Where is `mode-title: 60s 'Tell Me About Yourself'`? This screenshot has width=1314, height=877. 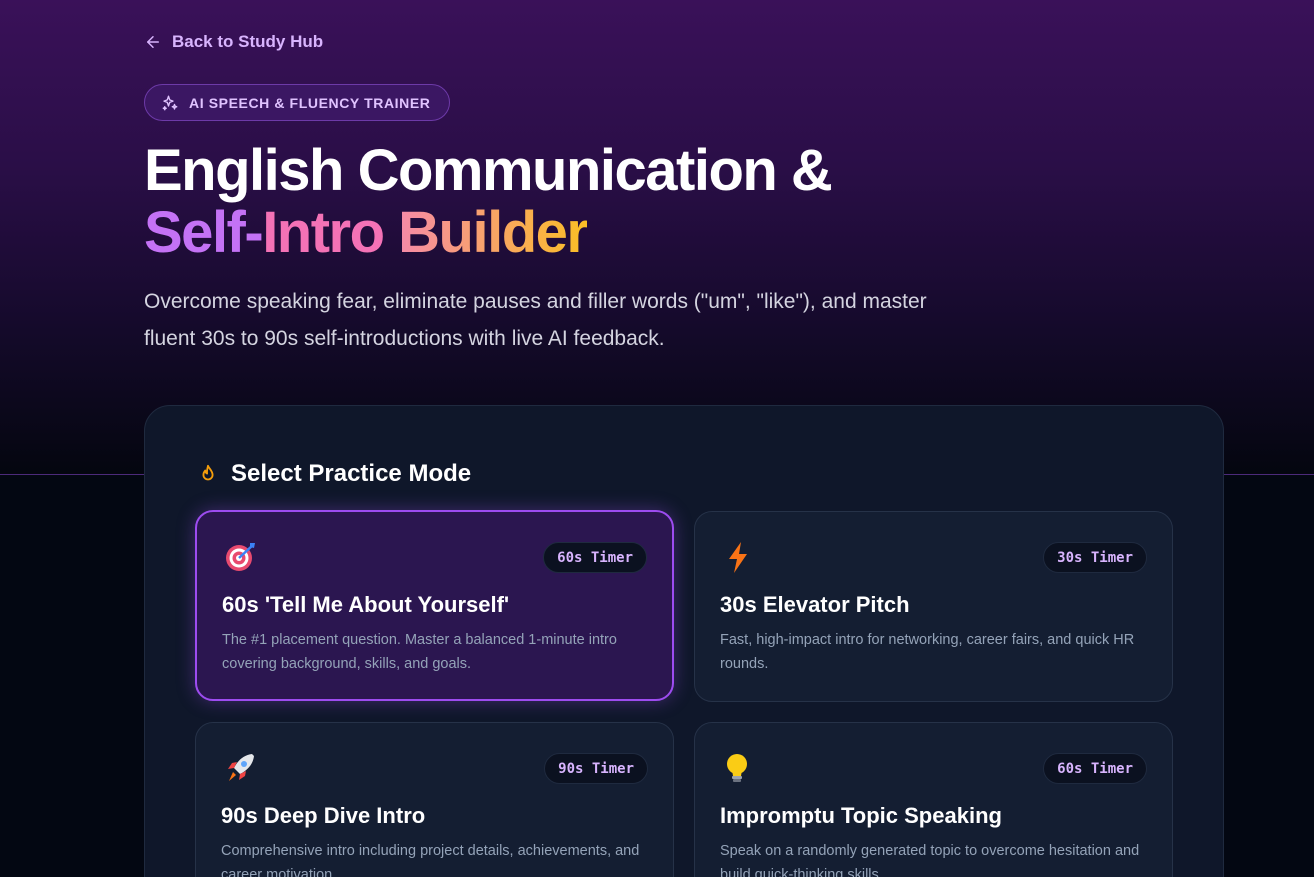
mode-title: 60s 'Tell Me About Yourself' is located at coordinates (366, 604).